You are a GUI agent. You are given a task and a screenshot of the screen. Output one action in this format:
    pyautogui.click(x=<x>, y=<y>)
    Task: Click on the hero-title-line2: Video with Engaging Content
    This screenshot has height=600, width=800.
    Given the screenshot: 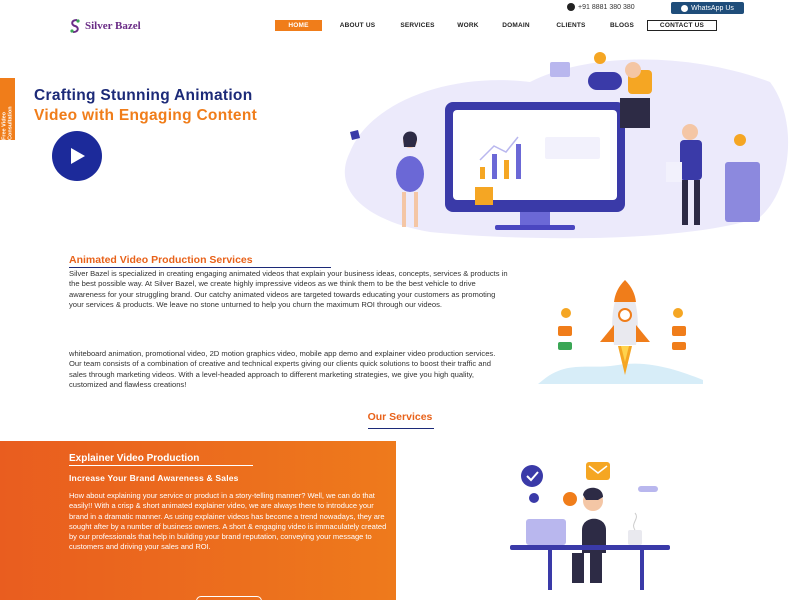 What is the action you would take?
    pyautogui.click(x=146, y=115)
    